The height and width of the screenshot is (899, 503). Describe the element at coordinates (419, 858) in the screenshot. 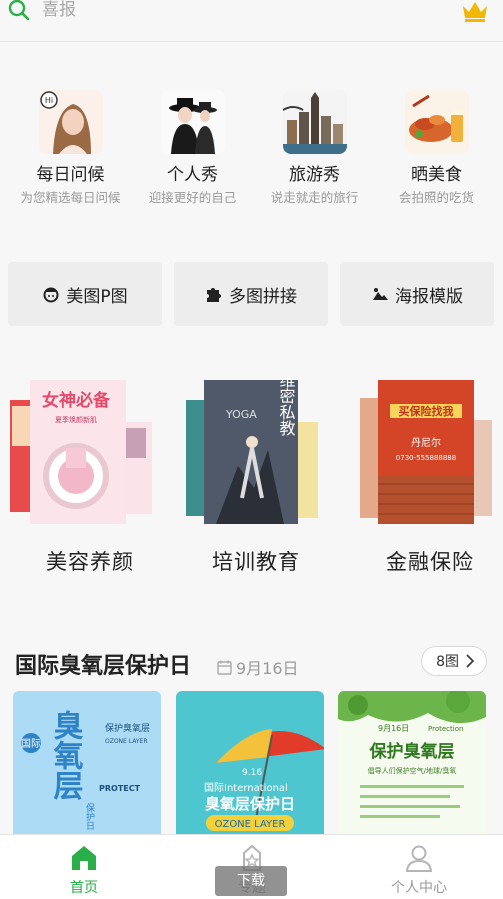

I see `user-icon` at that location.